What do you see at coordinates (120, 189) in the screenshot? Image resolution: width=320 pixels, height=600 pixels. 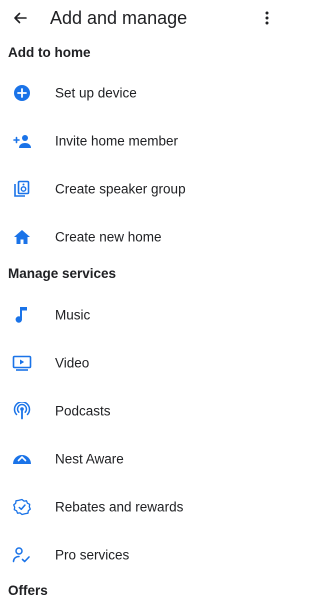 I see `list-item-label: Create speaker group` at bounding box center [120, 189].